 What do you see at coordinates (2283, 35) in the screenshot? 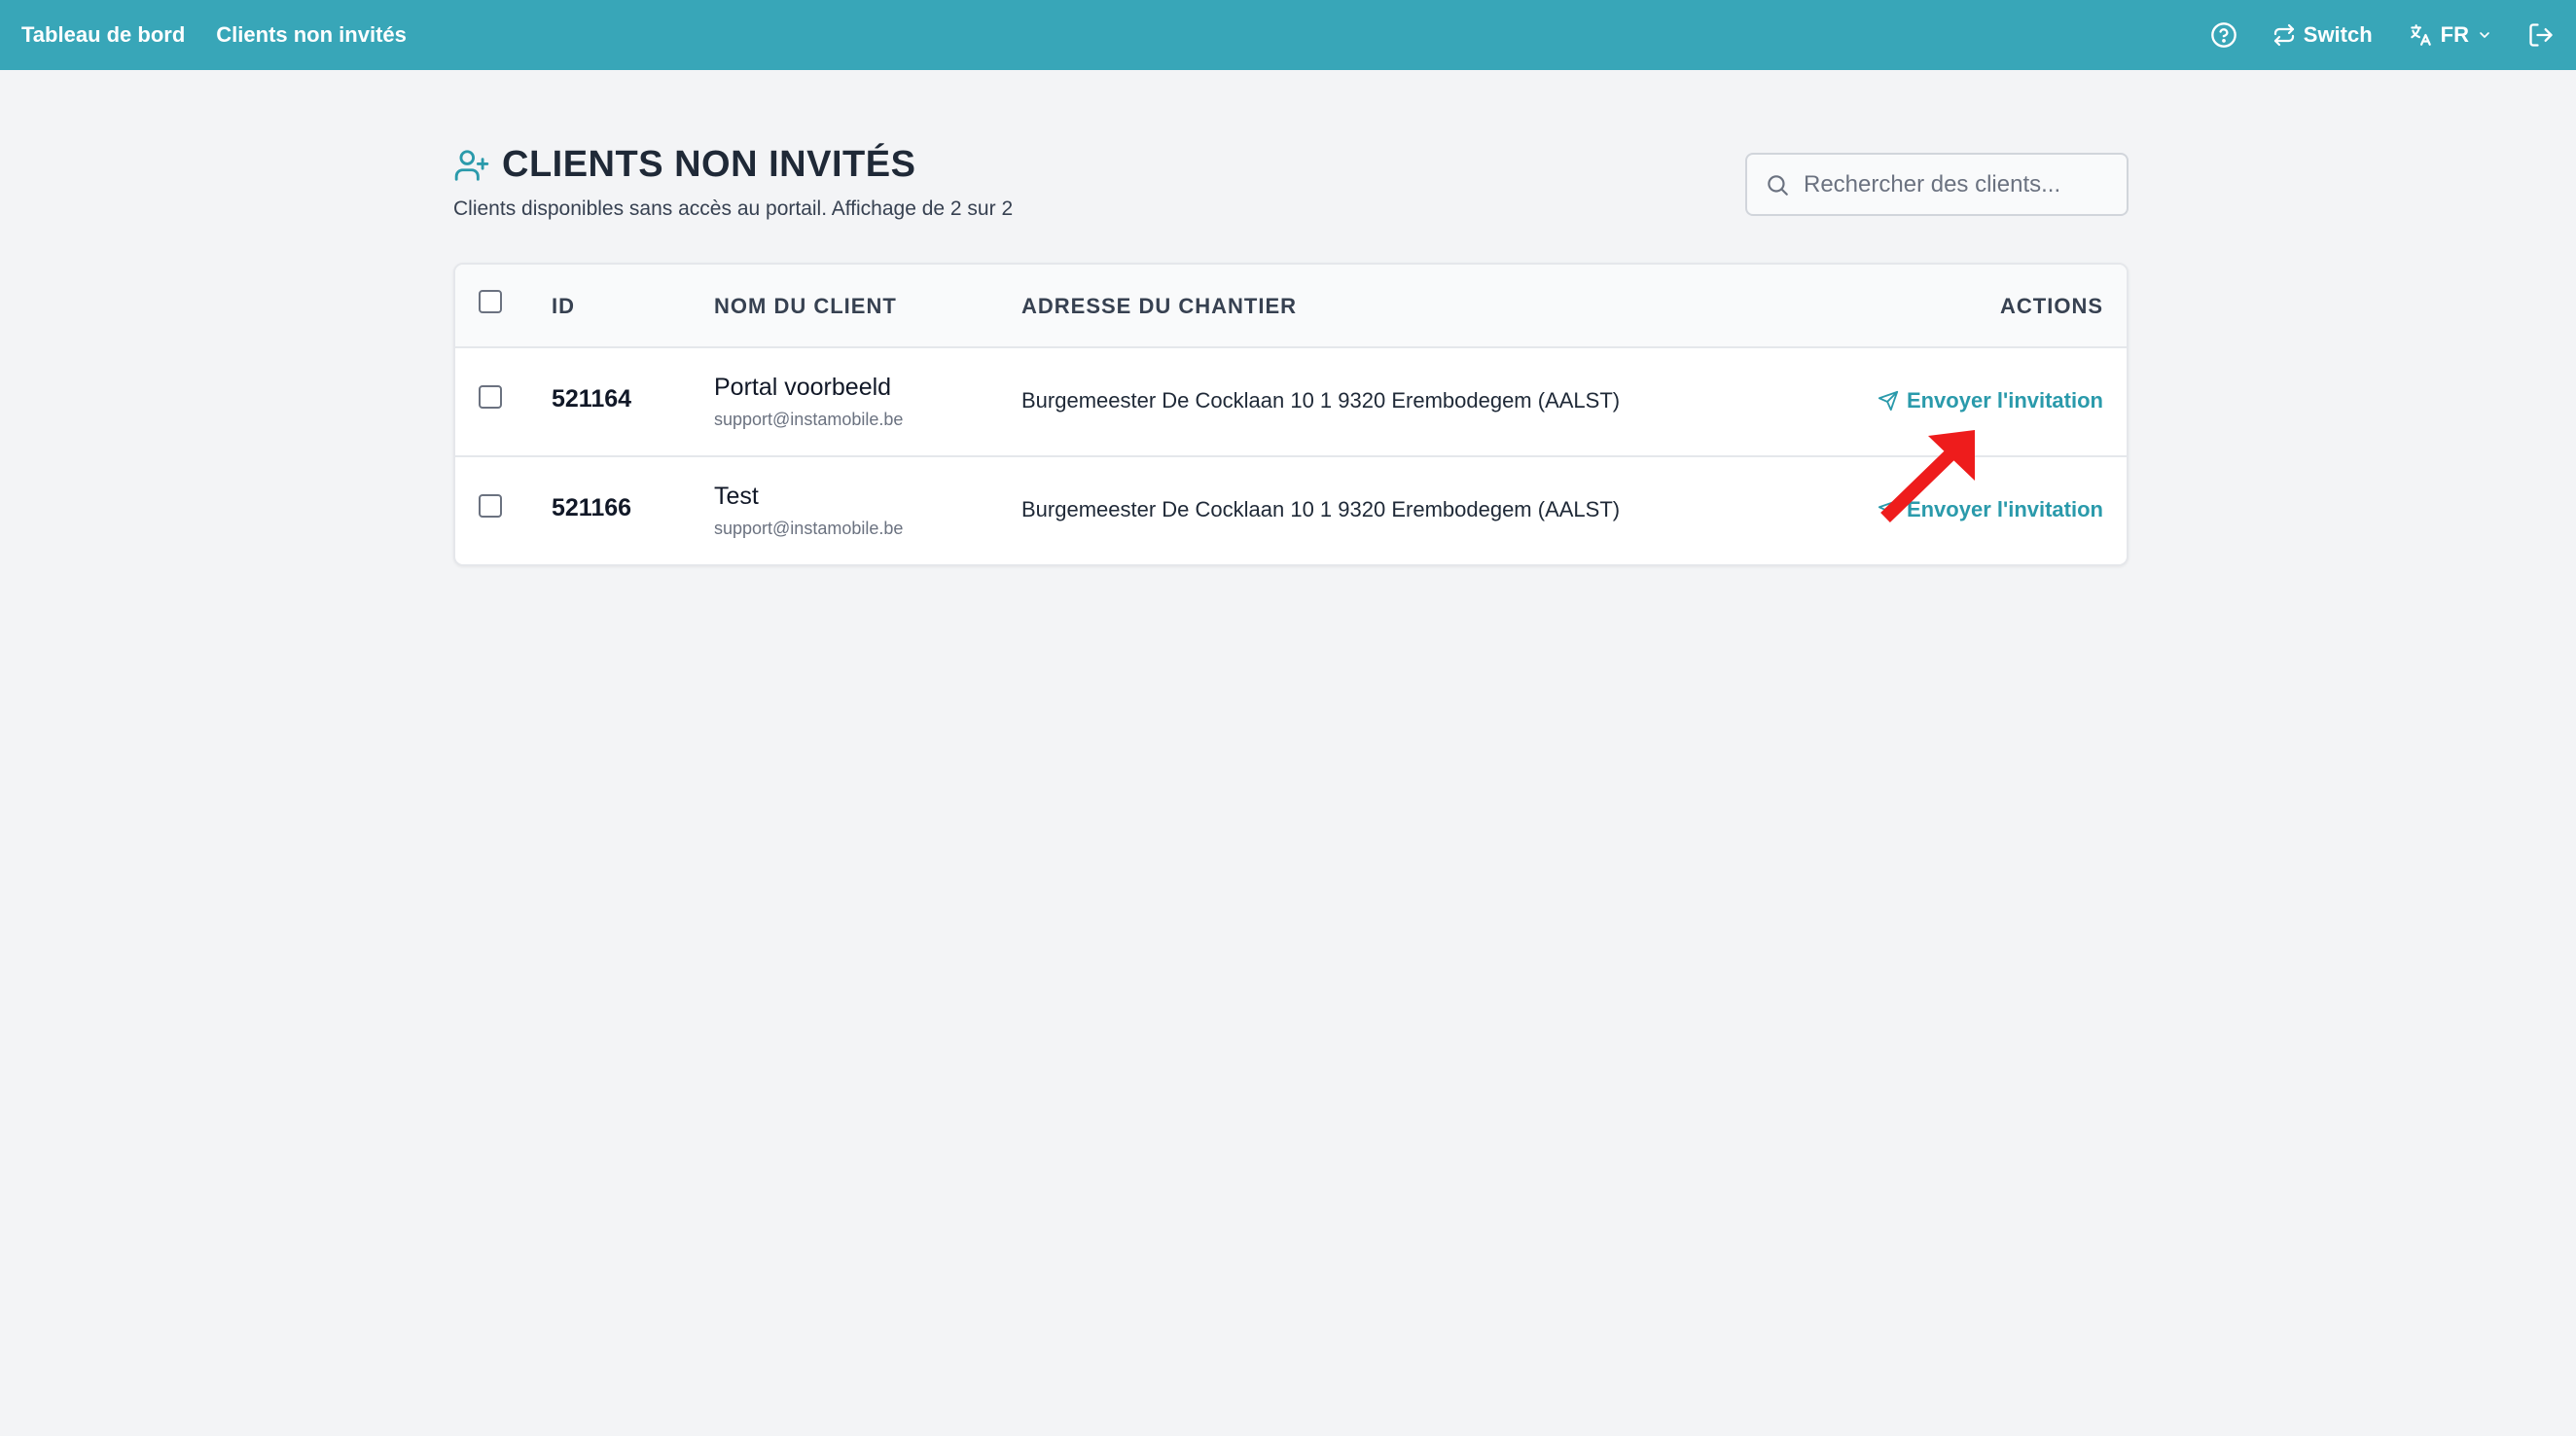
I see `switch-icon` at bounding box center [2283, 35].